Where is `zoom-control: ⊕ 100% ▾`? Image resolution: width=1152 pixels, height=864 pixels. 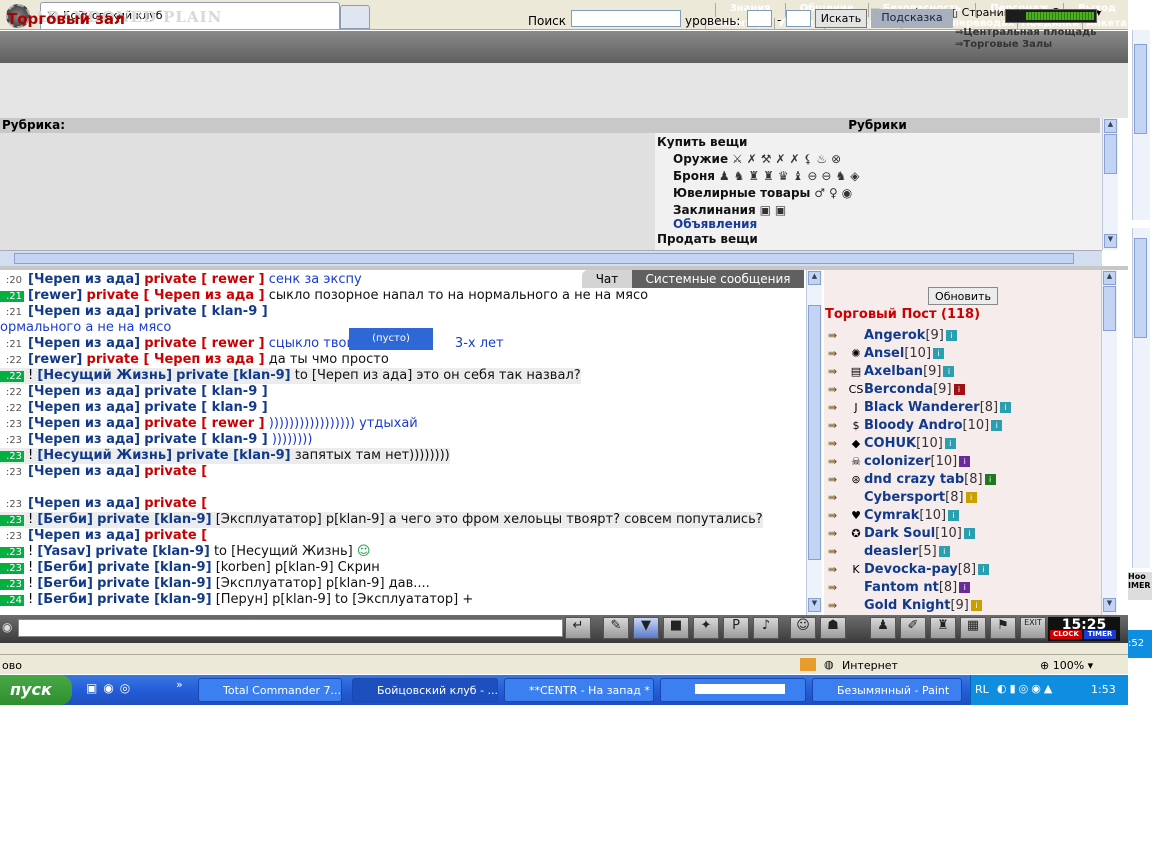
zoom-control: ⊕ 100% ▾ is located at coordinates (1066, 665).